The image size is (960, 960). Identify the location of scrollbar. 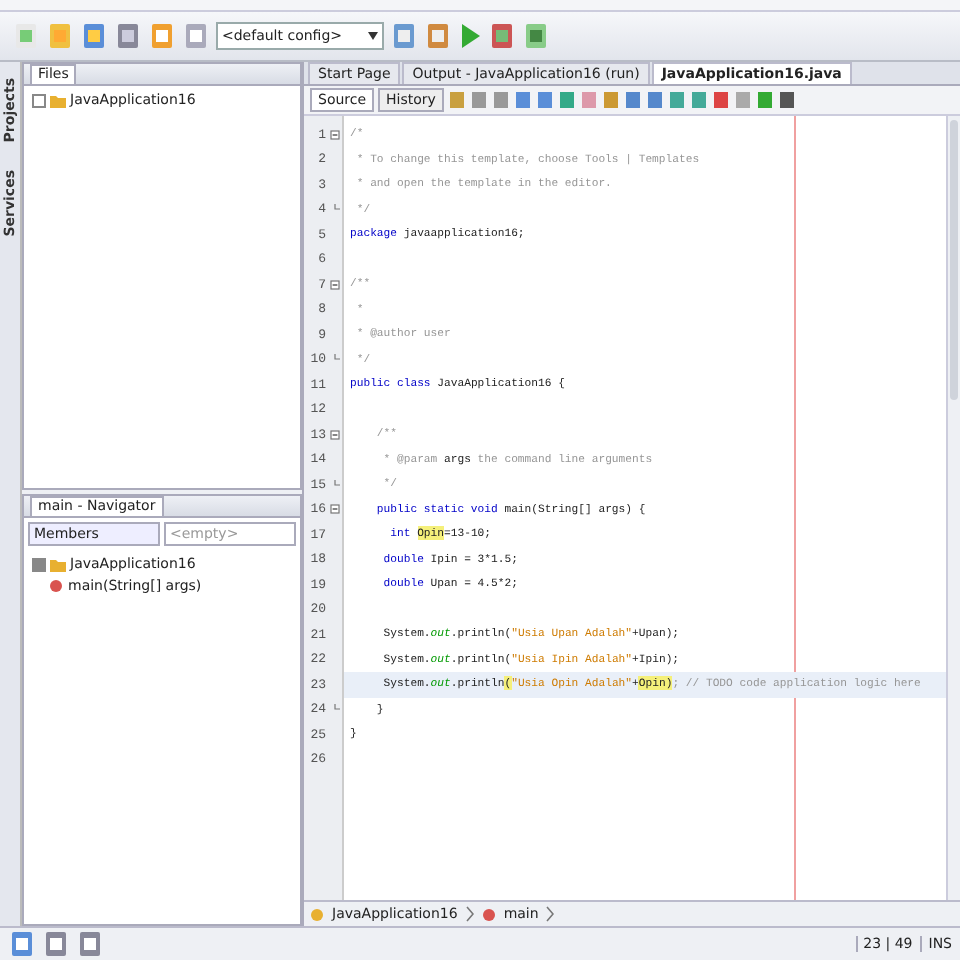
(953, 508).